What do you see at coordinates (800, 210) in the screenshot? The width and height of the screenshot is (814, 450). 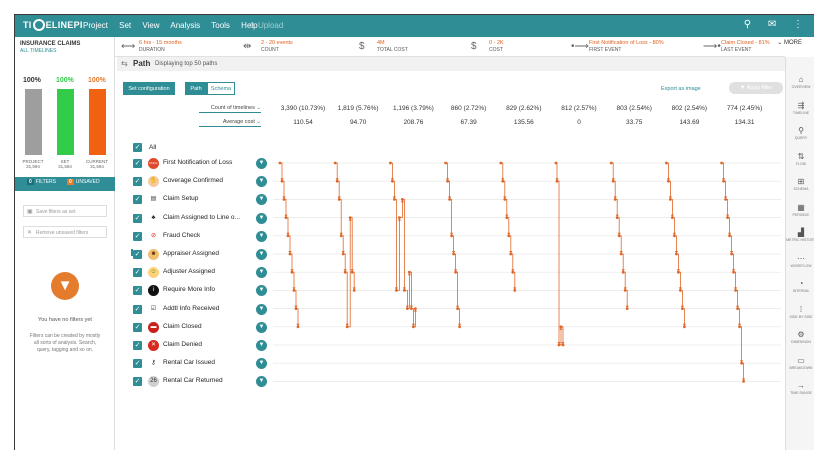 I see `sidebar-item-periodic: ▦ PERIODIC` at bounding box center [800, 210].